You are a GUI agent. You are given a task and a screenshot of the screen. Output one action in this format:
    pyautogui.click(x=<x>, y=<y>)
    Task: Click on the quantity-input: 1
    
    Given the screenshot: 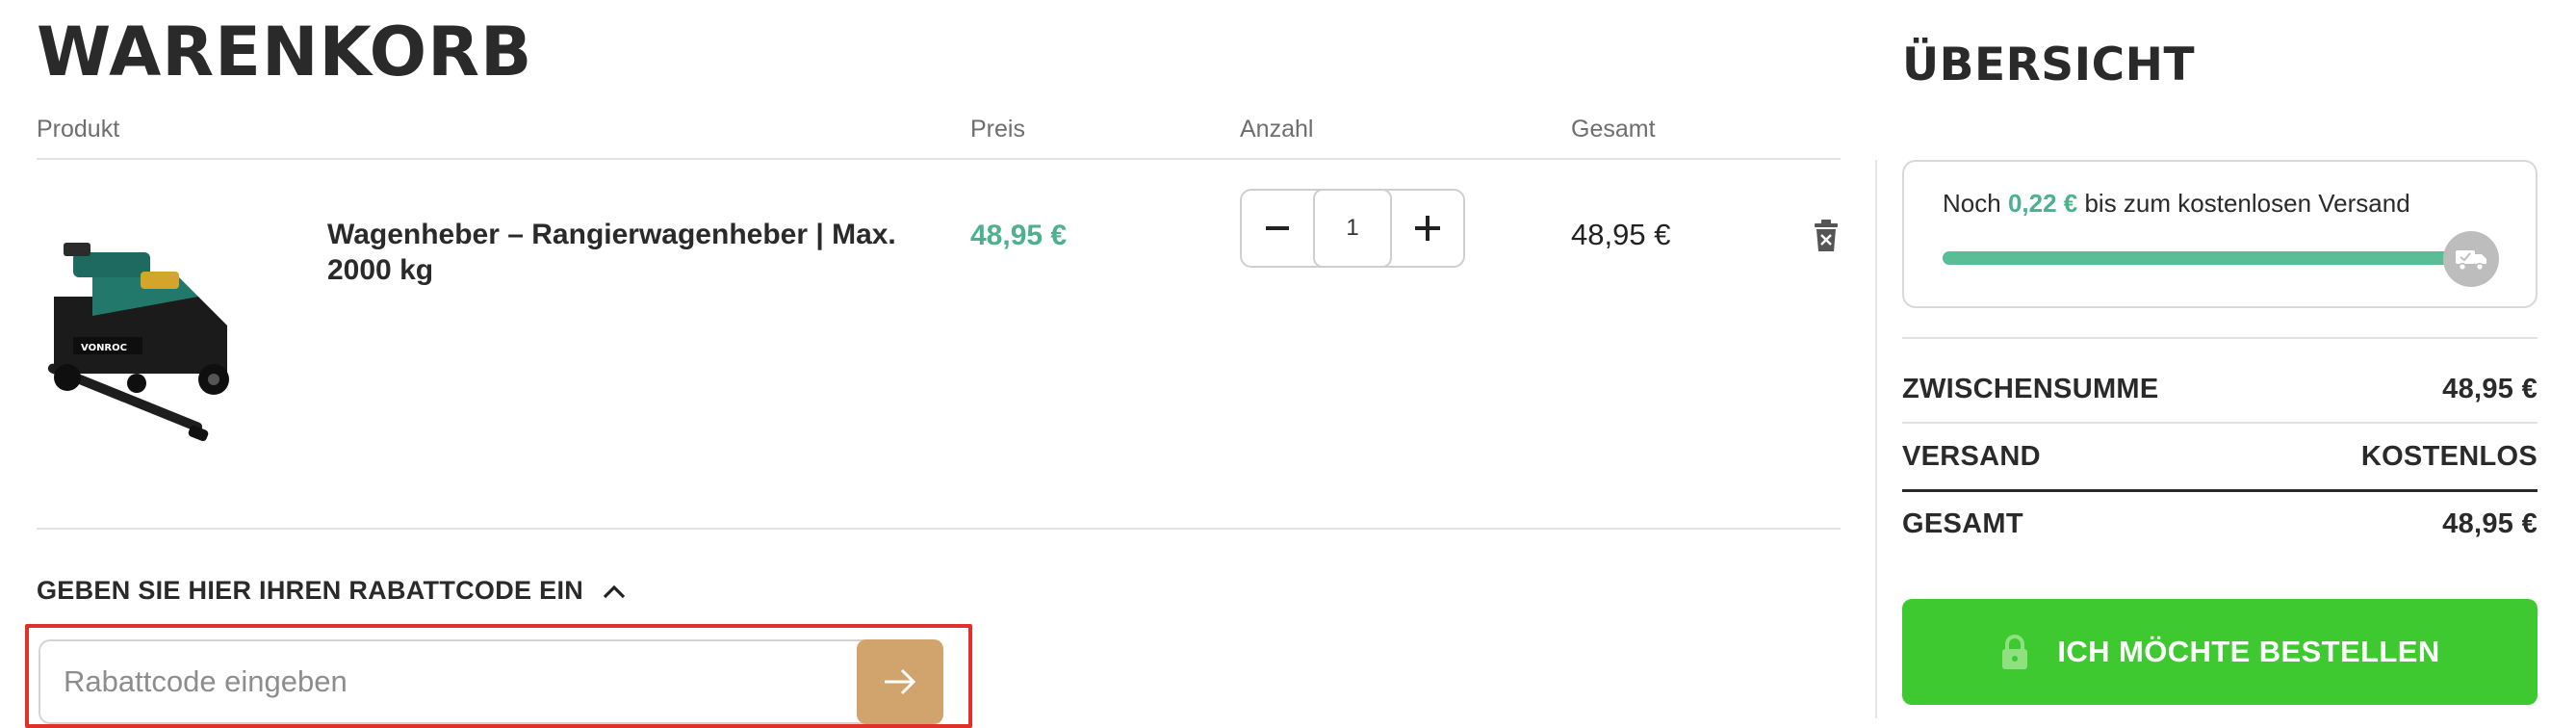 What is the action you would take?
    pyautogui.click(x=1352, y=228)
    